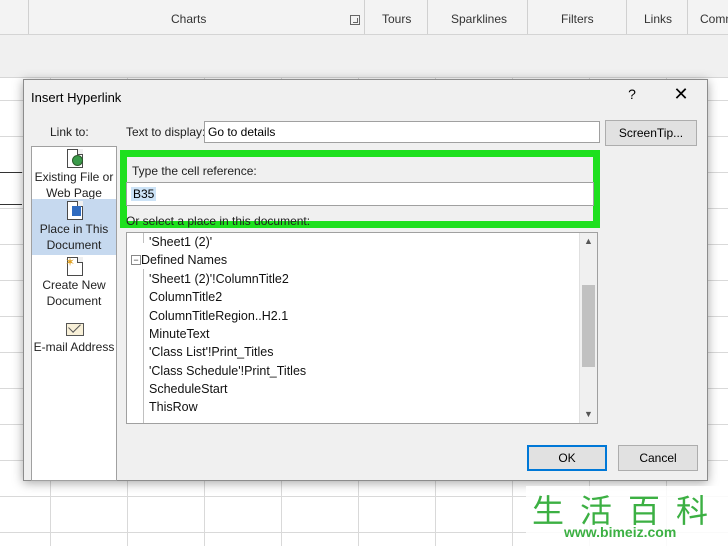  What do you see at coordinates (714, 19) in the screenshot?
I see `ribbon-group-comments: Comn` at bounding box center [714, 19].